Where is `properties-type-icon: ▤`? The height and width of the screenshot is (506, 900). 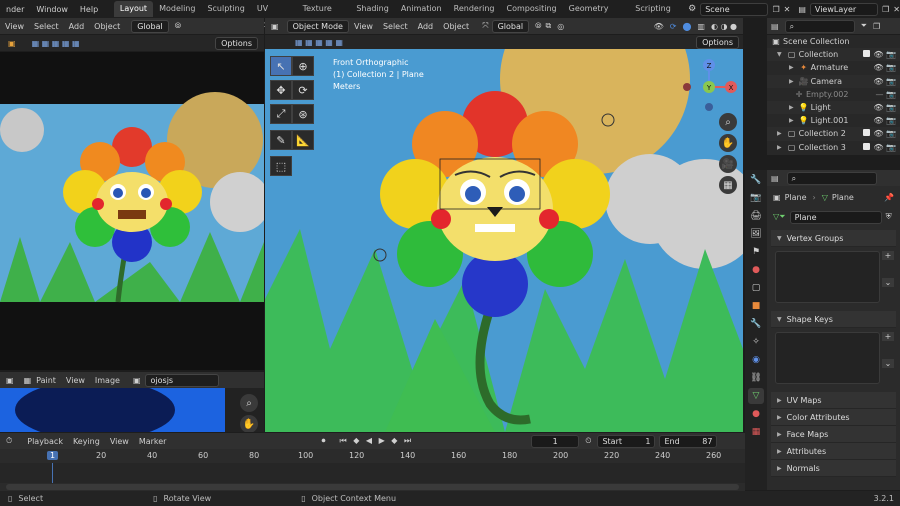 properties-type-icon: ▤ is located at coordinates (775, 178).